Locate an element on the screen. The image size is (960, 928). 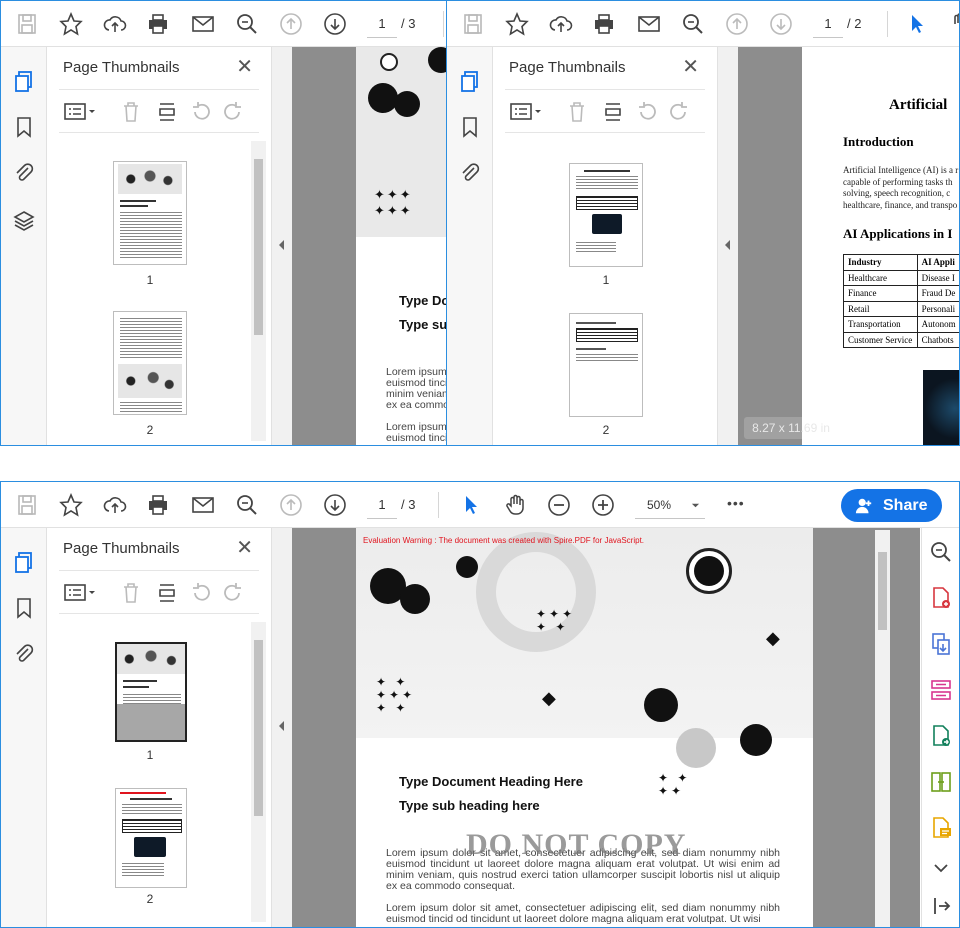
thumbnail-label: 2 is located at coordinates (150, 899).